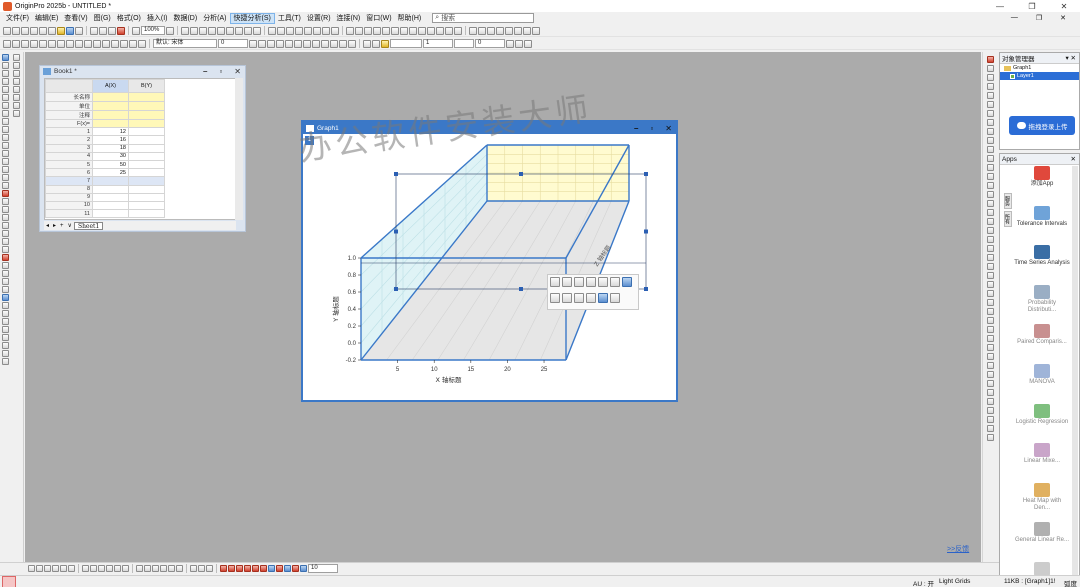 This screenshot has height=587, width=1080. What do you see at coordinates (990, 68) in the screenshot?
I see `right-tool-2-icon` at bounding box center [990, 68].